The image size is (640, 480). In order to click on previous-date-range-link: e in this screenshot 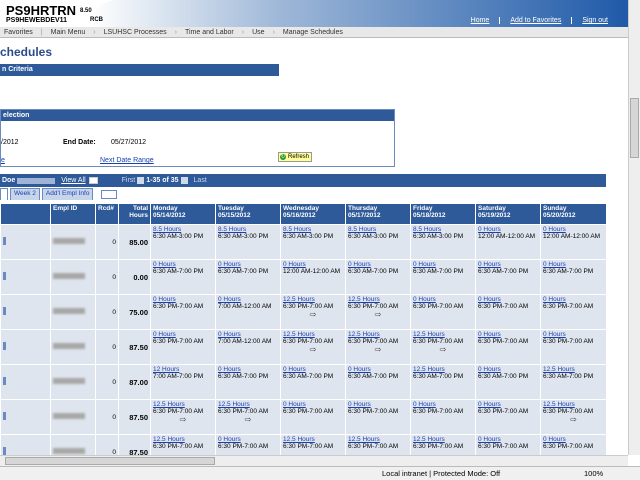, I will do `click(3, 160)`.